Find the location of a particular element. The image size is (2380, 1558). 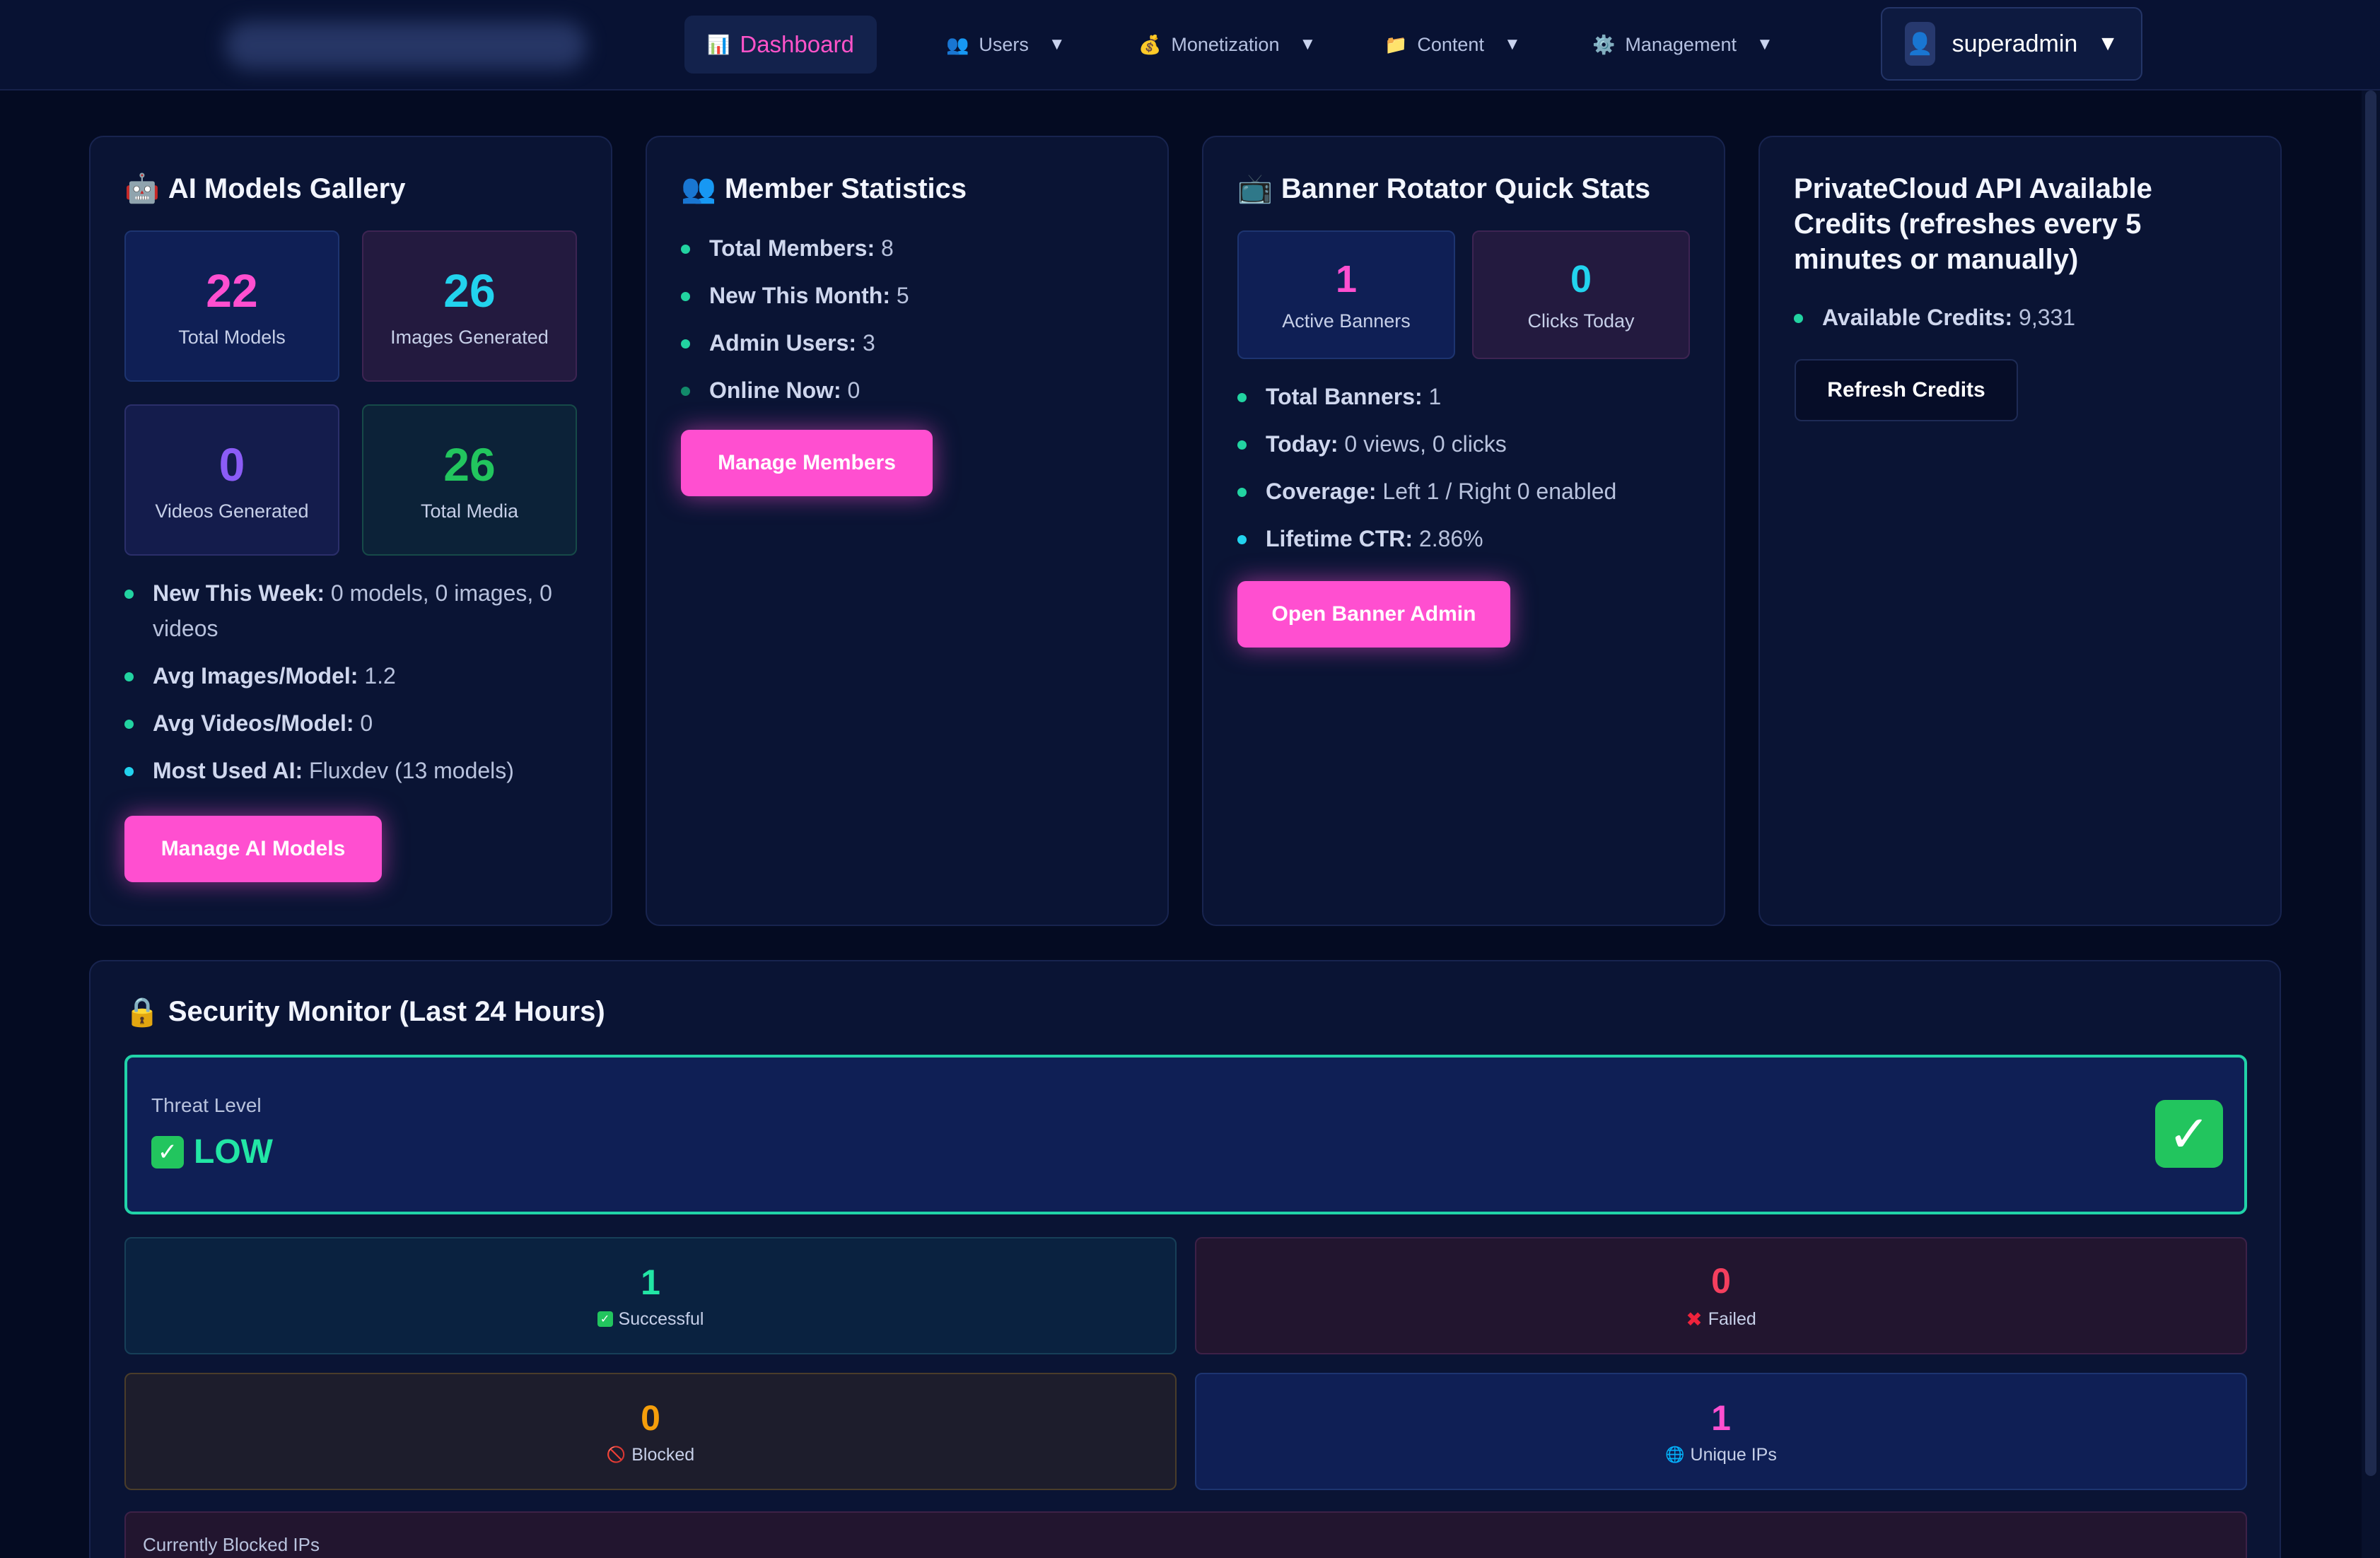

banner-rotator-title: 📺 Banner Rotator Quick Stats is located at coordinates (1443, 188).